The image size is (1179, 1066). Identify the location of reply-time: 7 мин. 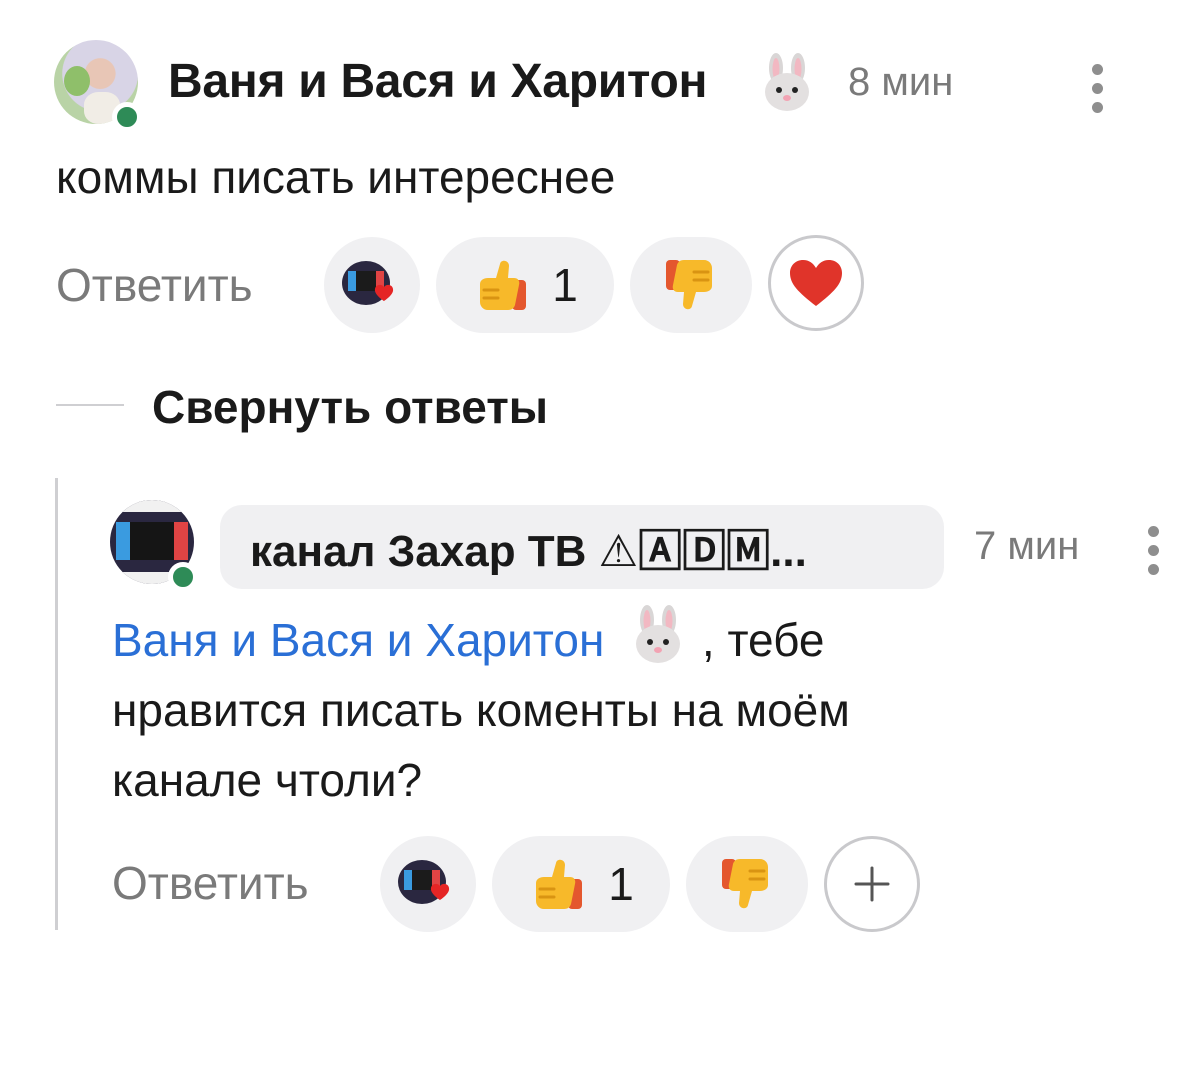
(1027, 546).